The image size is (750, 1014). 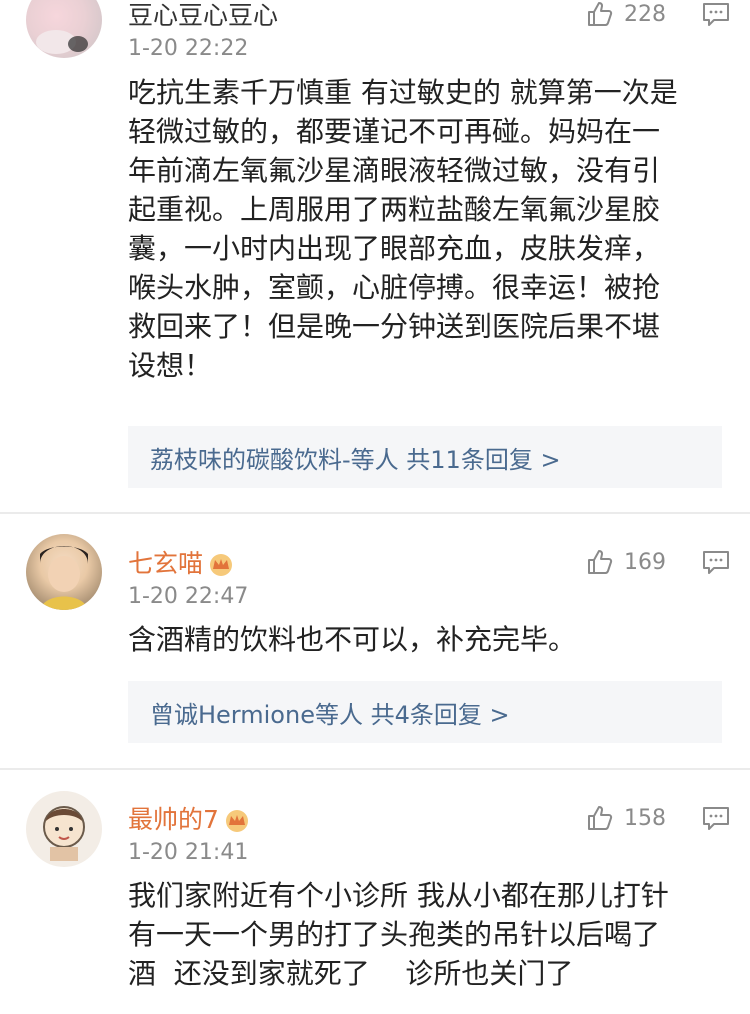 What do you see at coordinates (181, 562) in the screenshot?
I see `username: 七玄喵` at bounding box center [181, 562].